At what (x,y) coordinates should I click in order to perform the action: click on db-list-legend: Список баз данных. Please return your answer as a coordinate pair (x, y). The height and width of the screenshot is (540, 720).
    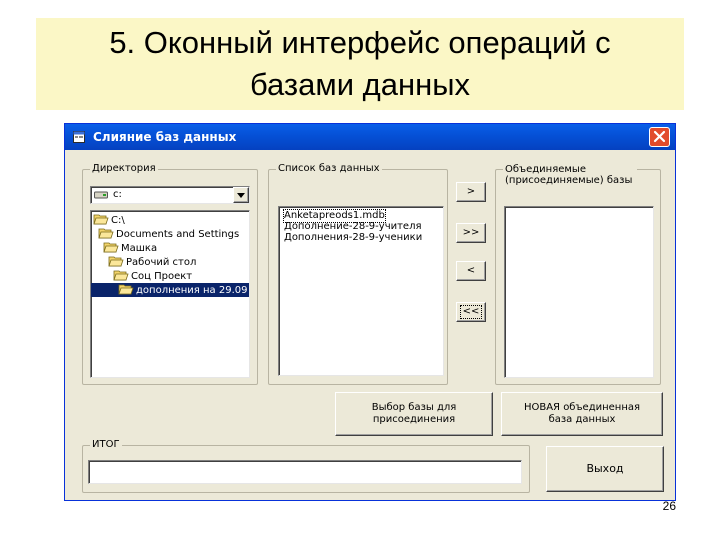
    Looking at the image, I should click on (329, 169).